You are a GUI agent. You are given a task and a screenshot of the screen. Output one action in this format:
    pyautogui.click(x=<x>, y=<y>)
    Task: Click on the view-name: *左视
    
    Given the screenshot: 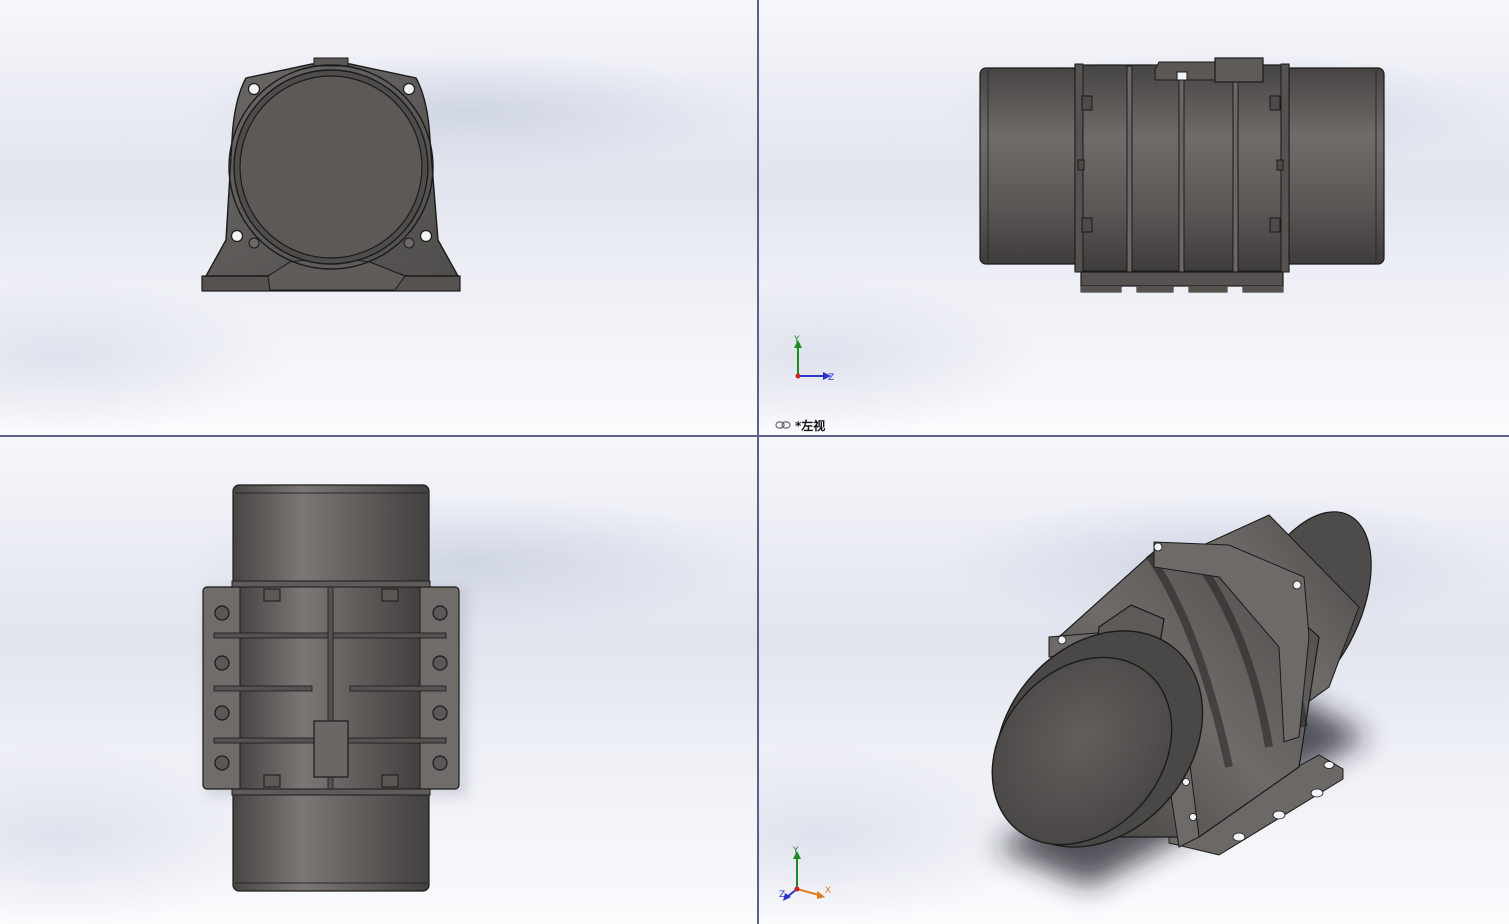 What is the action you would take?
    pyautogui.click(x=810, y=425)
    